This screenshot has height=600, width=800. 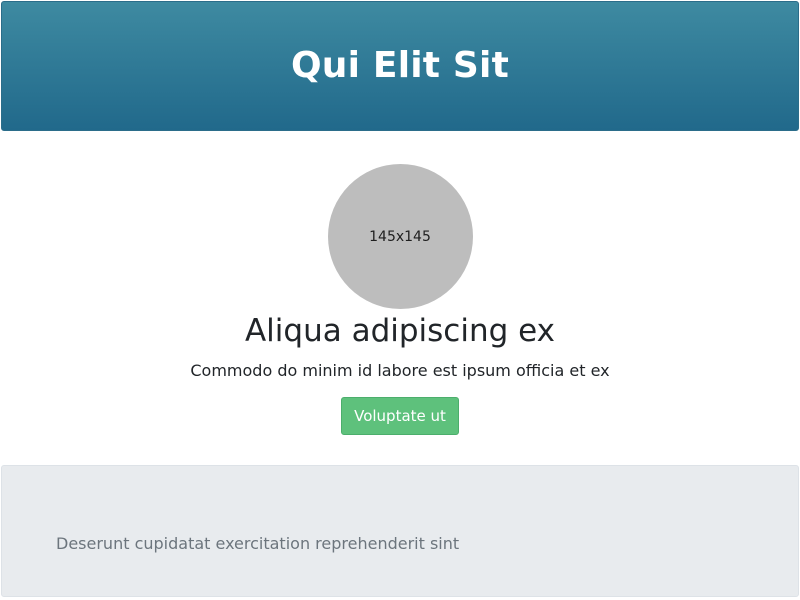 What do you see at coordinates (400, 331) in the screenshot?
I see `profile-title: Aliqua adipiscing ex` at bounding box center [400, 331].